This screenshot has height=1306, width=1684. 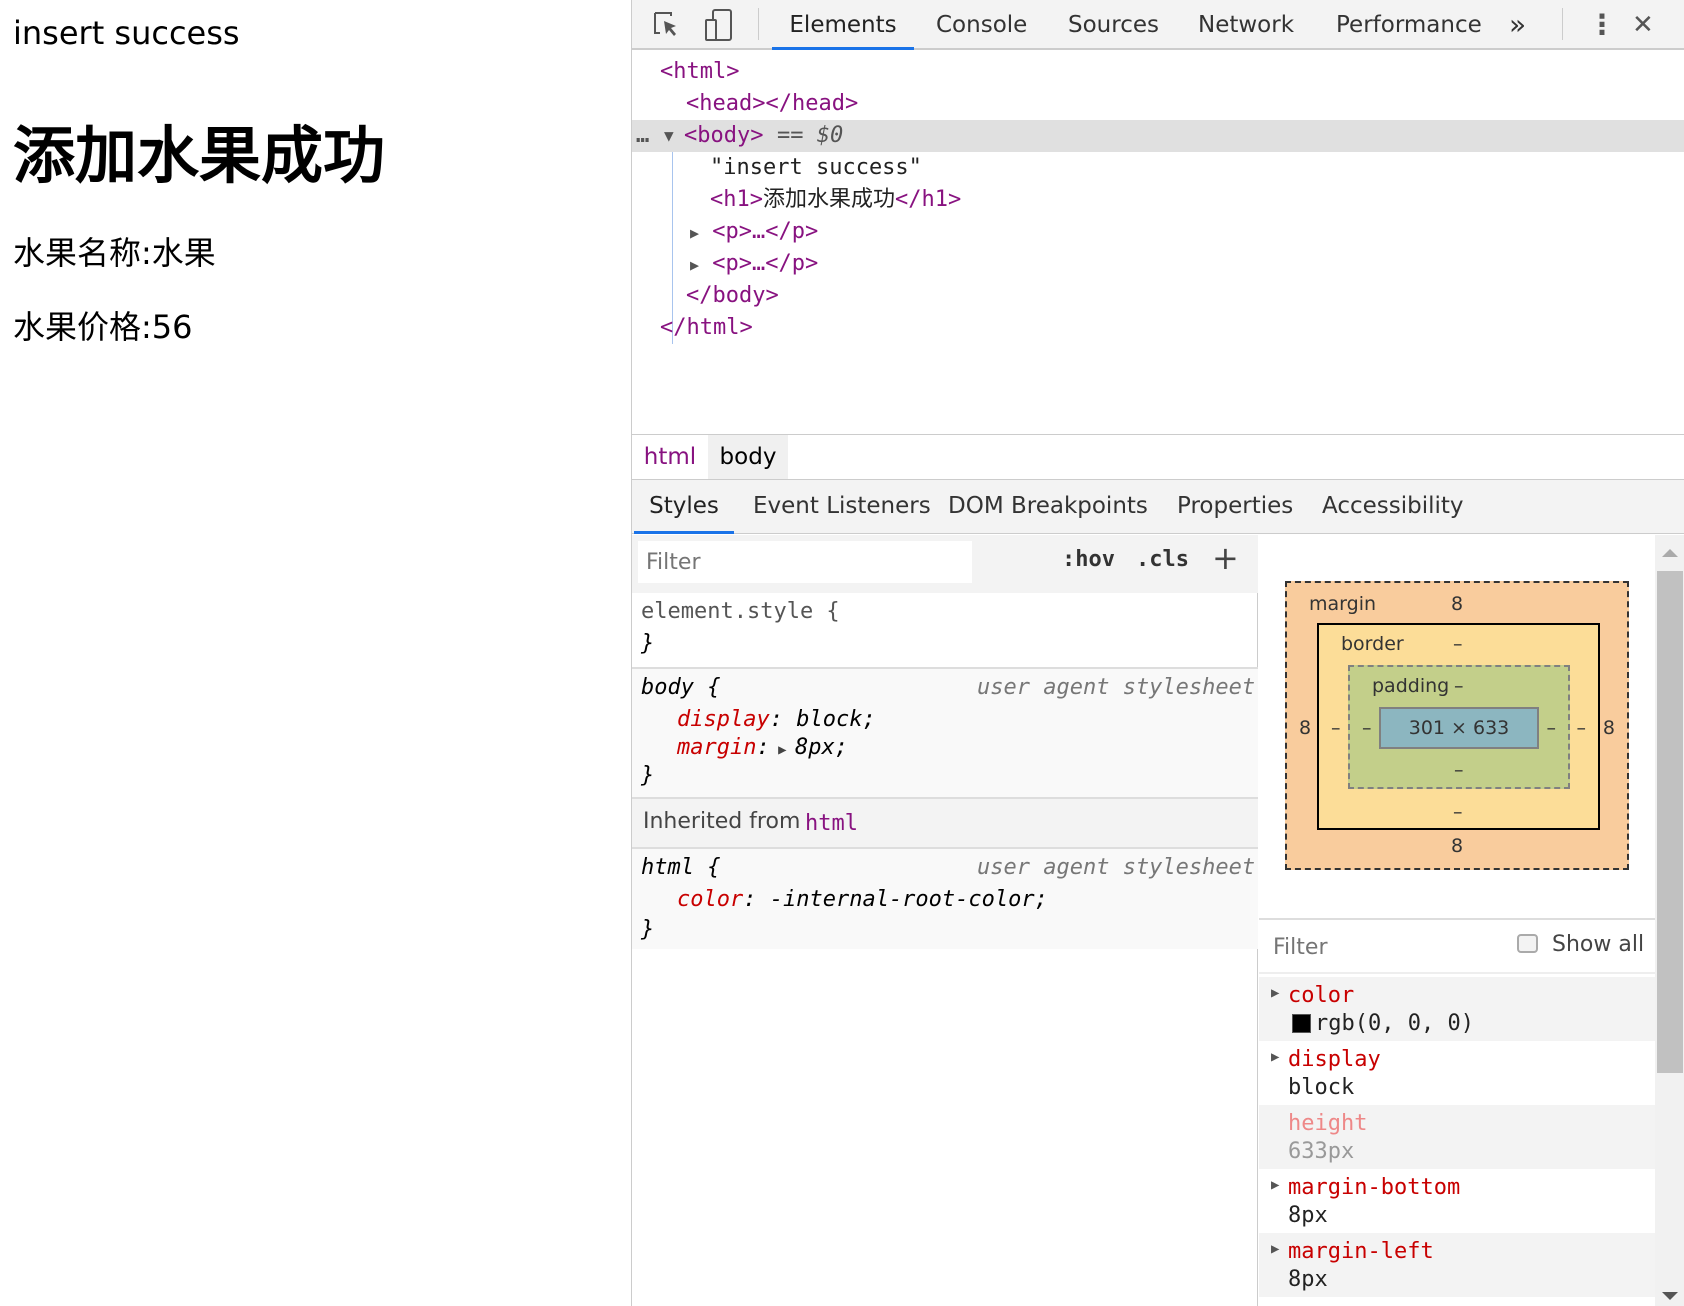 What do you see at coordinates (1457, 1073) in the screenshot?
I see `computed-prop-display: ▶ display block` at bounding box center [1457, 1073].